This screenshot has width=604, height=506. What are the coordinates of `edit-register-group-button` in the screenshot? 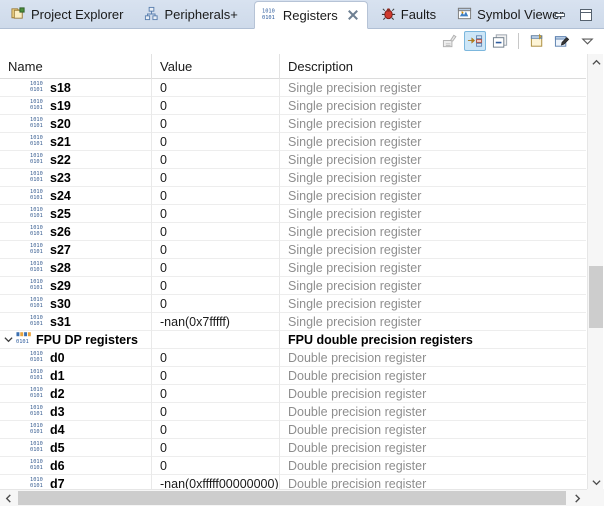 It's located at (562, 41).